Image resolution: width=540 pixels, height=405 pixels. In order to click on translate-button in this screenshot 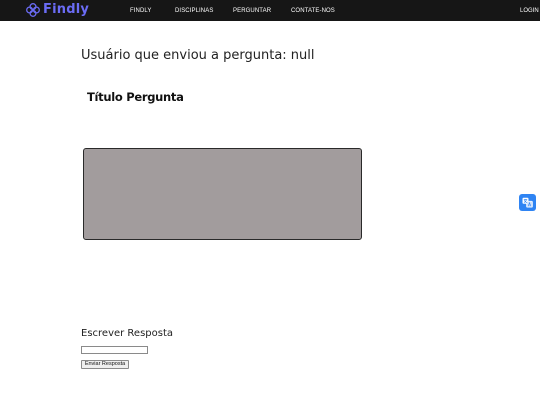, I will do `click(527, 202)`.